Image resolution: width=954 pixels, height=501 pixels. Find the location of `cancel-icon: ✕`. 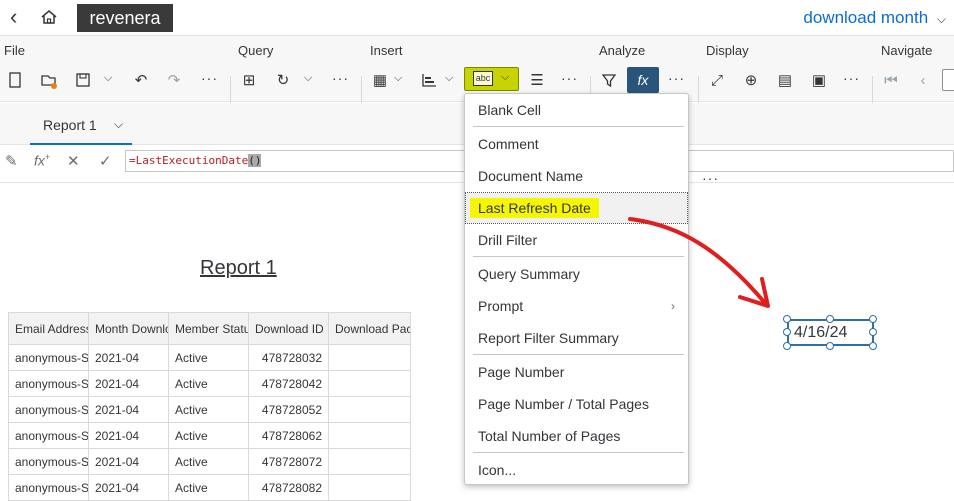

cancel-icon: ✕ is located at coordinates (73, 161).